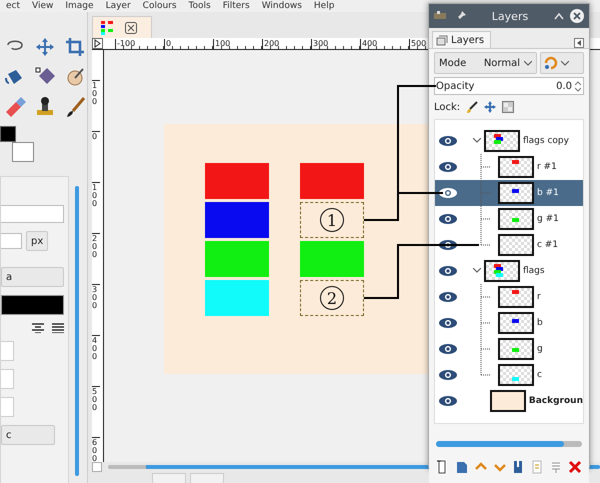 The height and width of the screenshot is (483, 600). What do you see at coordinates (509, 193) in the screenshot?
I see `layer-row: b #1` at bounding box center [509, 193].